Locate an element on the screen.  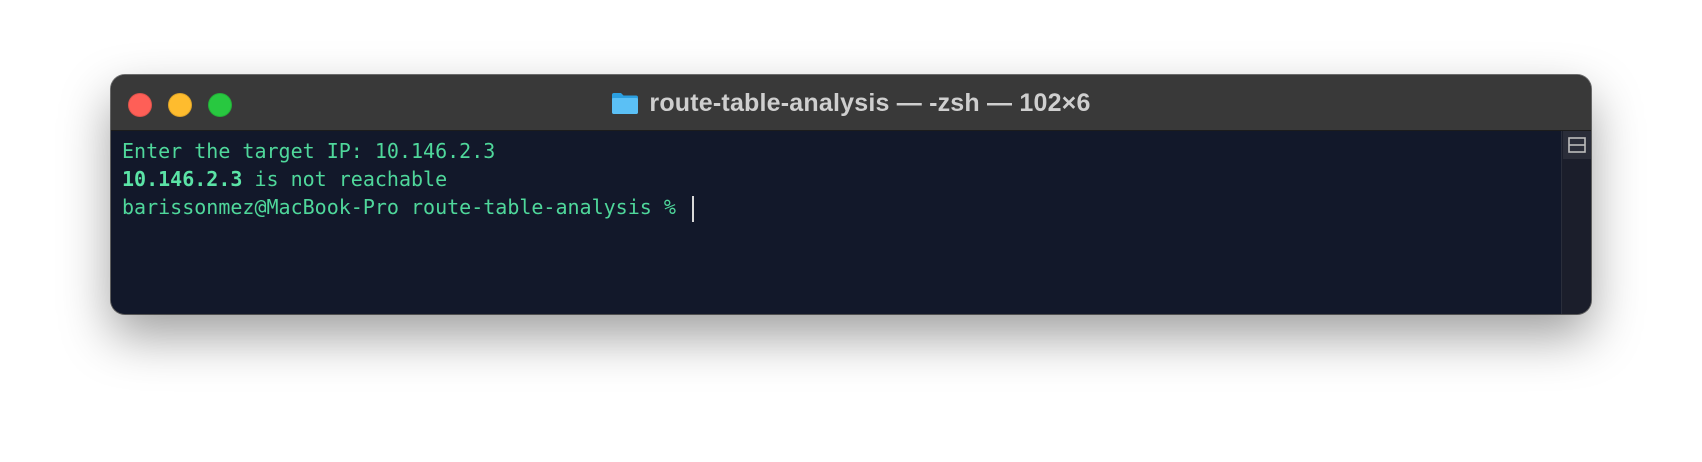
split-pane-icon is located at coordinates (1577, 145).